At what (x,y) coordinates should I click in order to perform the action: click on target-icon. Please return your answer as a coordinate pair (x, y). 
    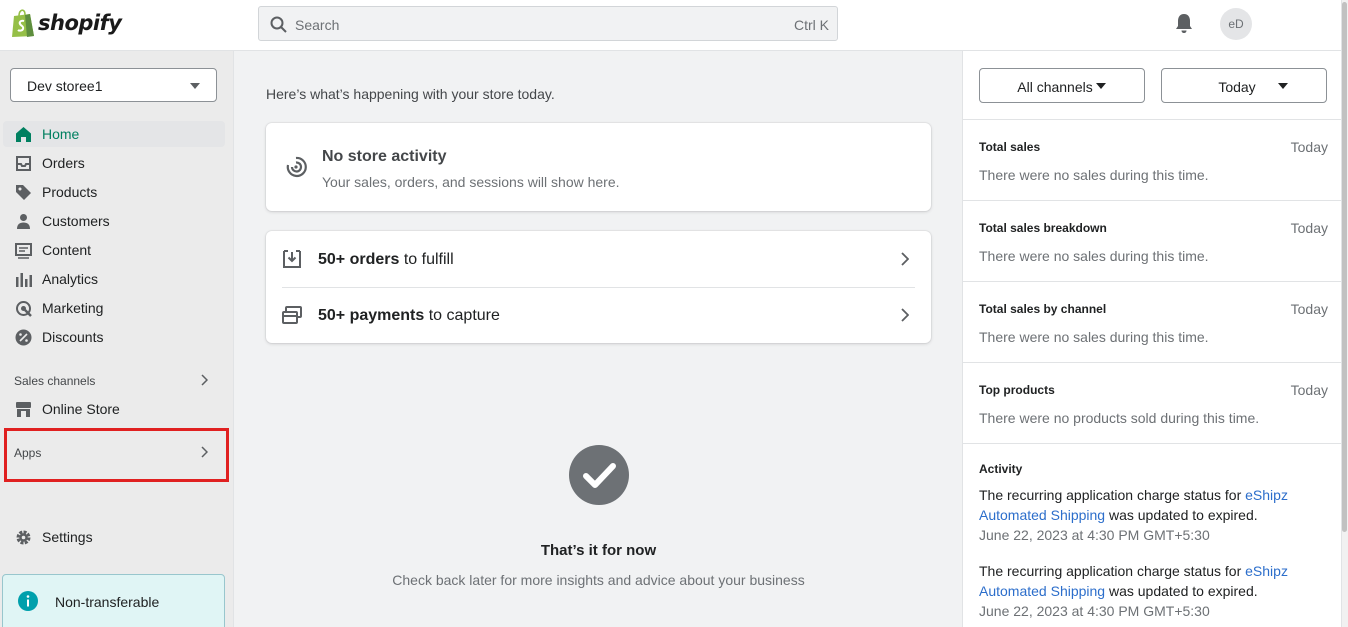
    Looking at the image, I should click on (24, 309).